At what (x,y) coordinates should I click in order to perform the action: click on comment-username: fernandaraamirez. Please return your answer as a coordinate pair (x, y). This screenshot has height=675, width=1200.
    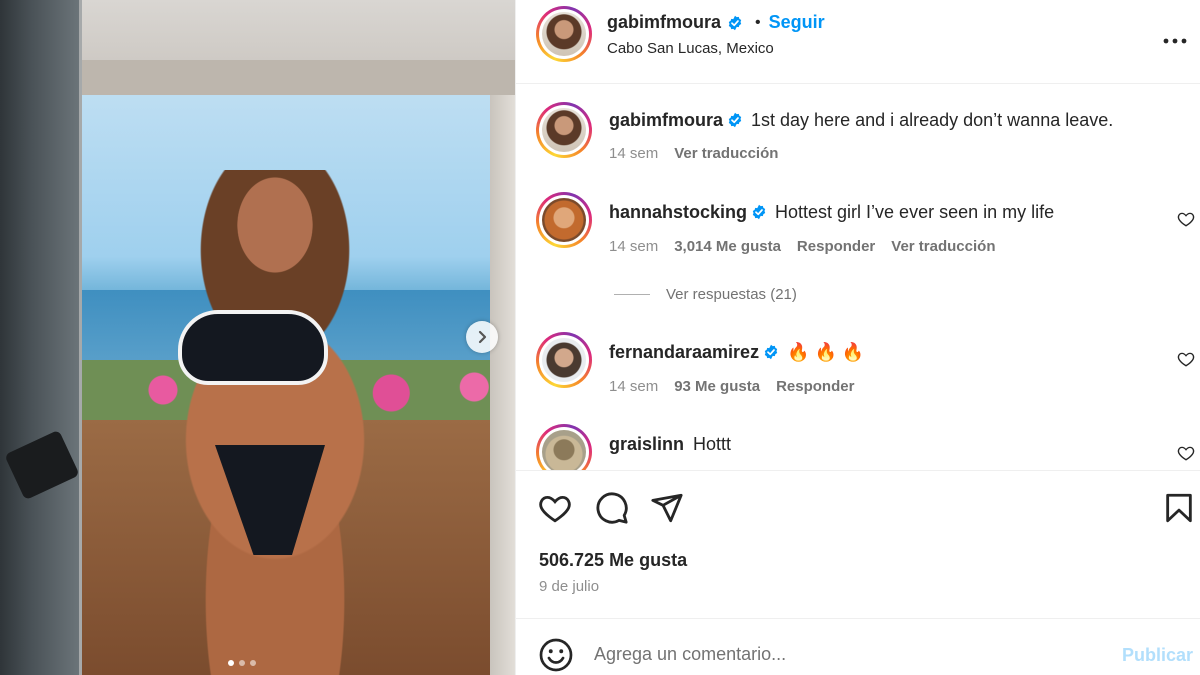
    Looking at the image, I should click on (684, 352).